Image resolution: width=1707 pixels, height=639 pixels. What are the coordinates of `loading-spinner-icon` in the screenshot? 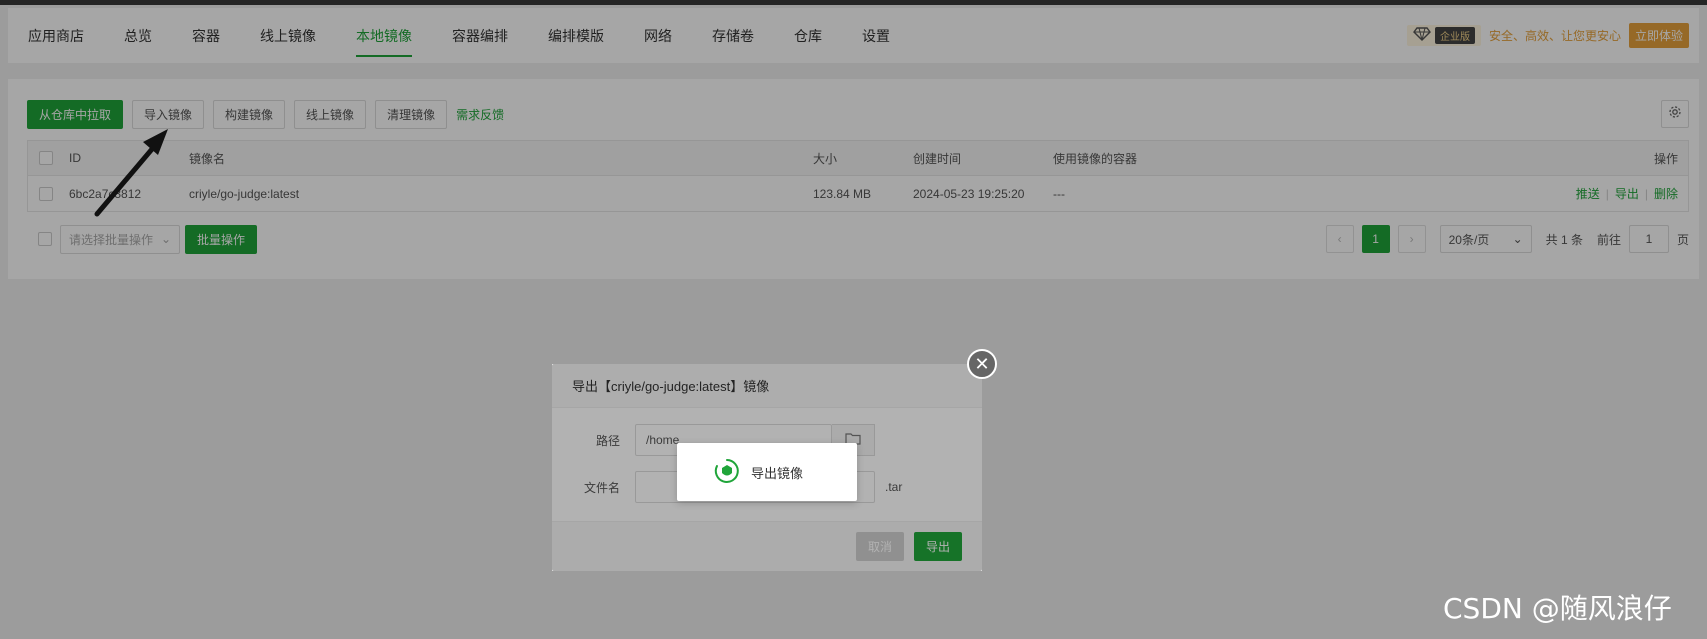 It's located at (727, 472).